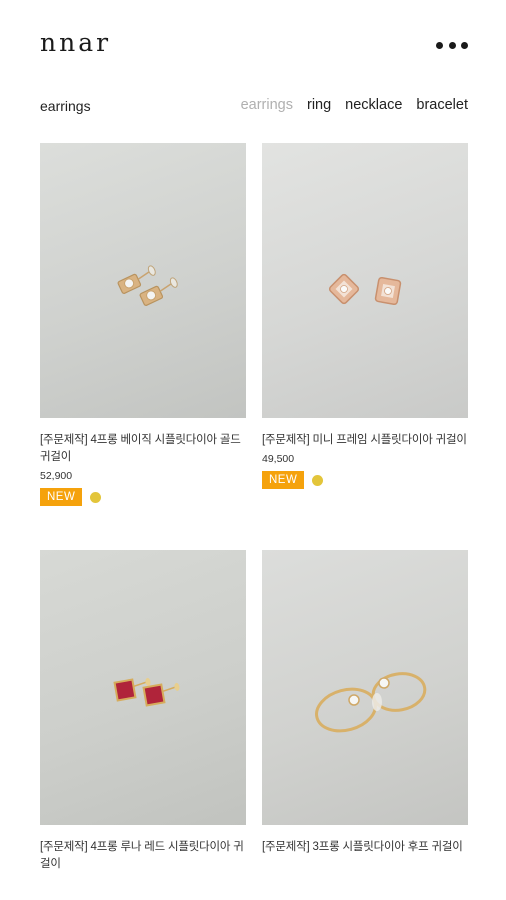  I want to click on product-card: [주문제작] 3프롱 시플릿다이아 후프 귀걸이, so click(365, 703).